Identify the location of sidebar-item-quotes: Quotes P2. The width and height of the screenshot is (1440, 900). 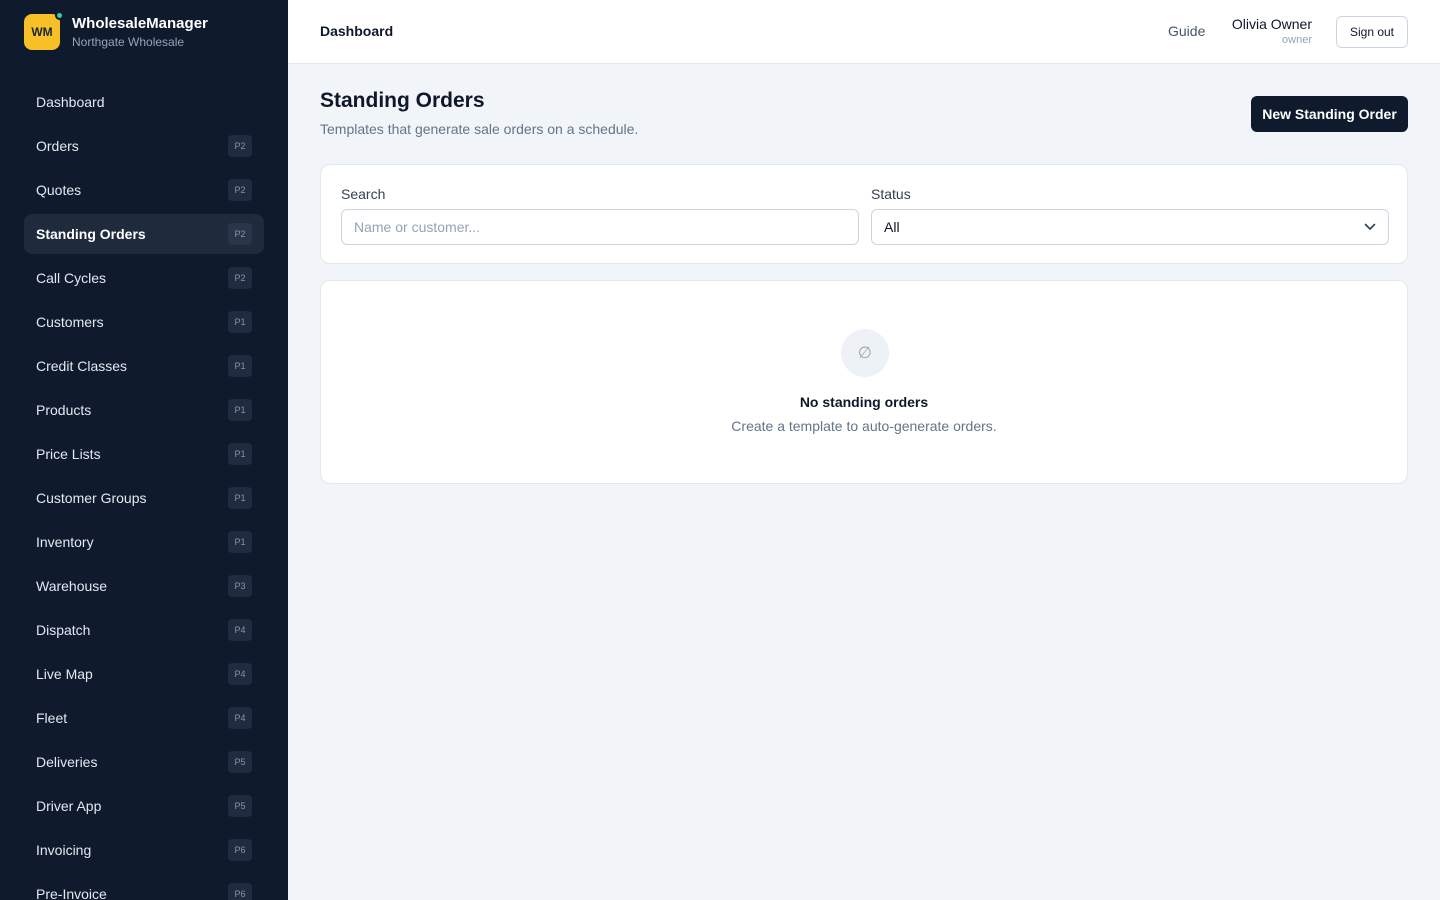
(144, 190).